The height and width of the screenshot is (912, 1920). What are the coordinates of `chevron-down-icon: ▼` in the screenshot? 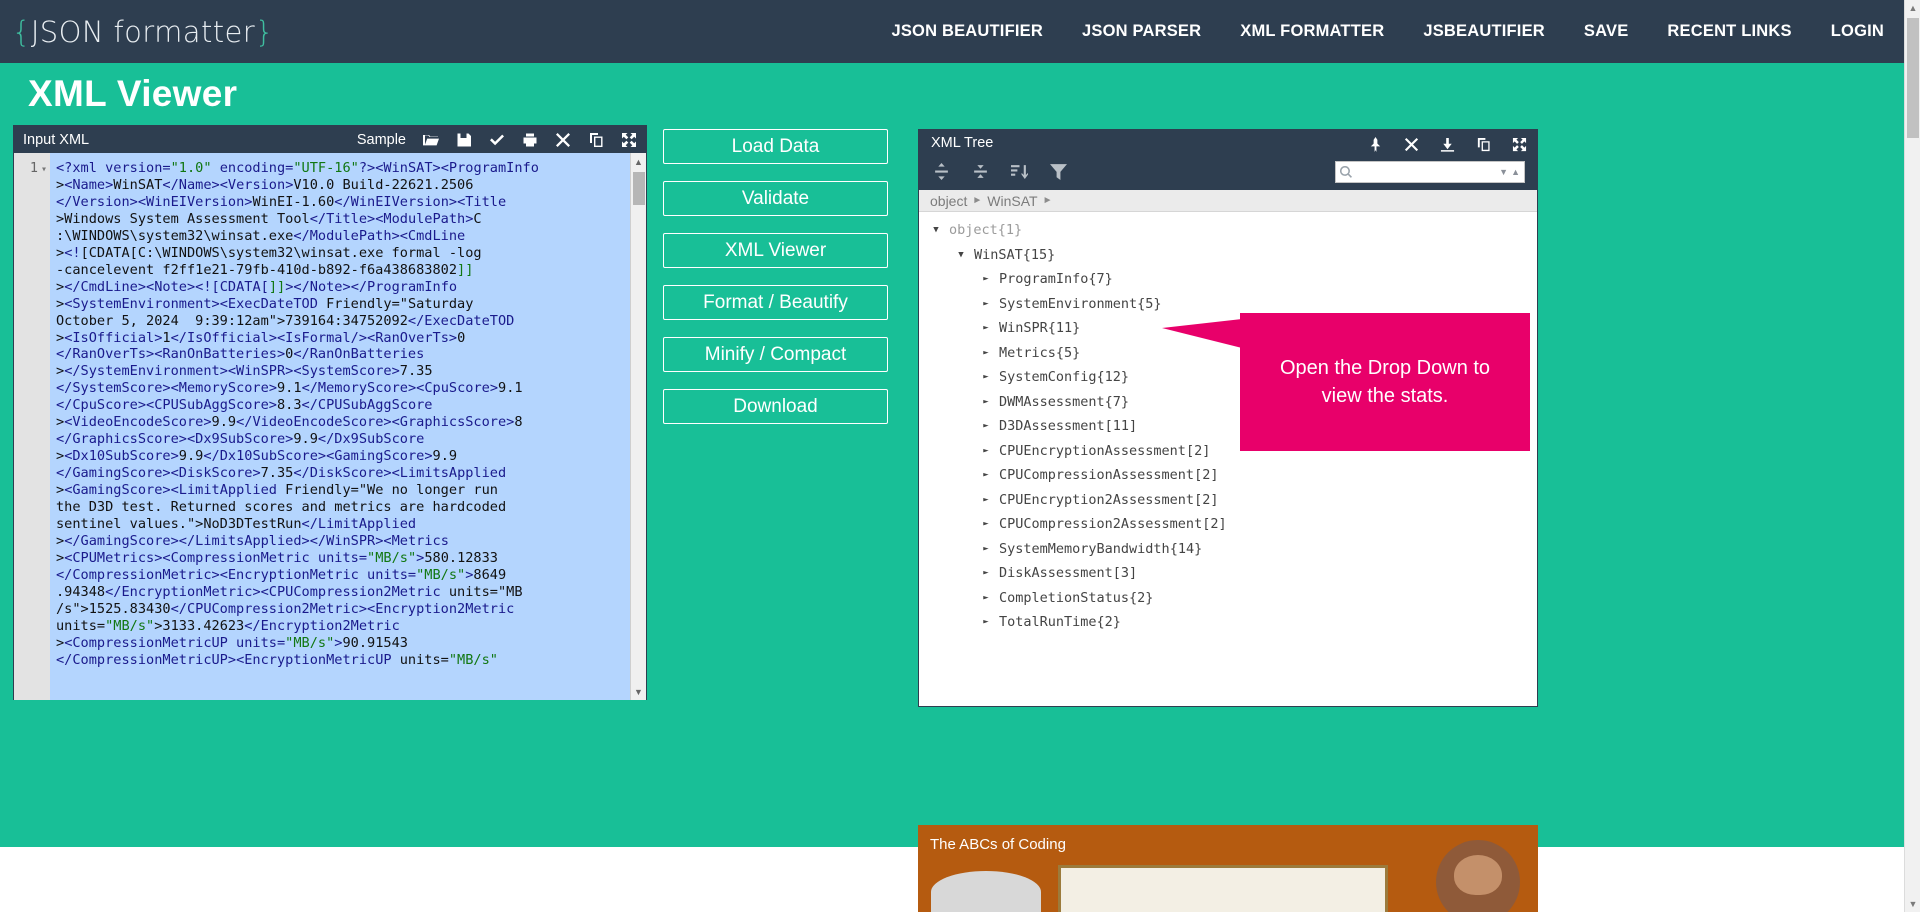 It's located at (1503, 172).